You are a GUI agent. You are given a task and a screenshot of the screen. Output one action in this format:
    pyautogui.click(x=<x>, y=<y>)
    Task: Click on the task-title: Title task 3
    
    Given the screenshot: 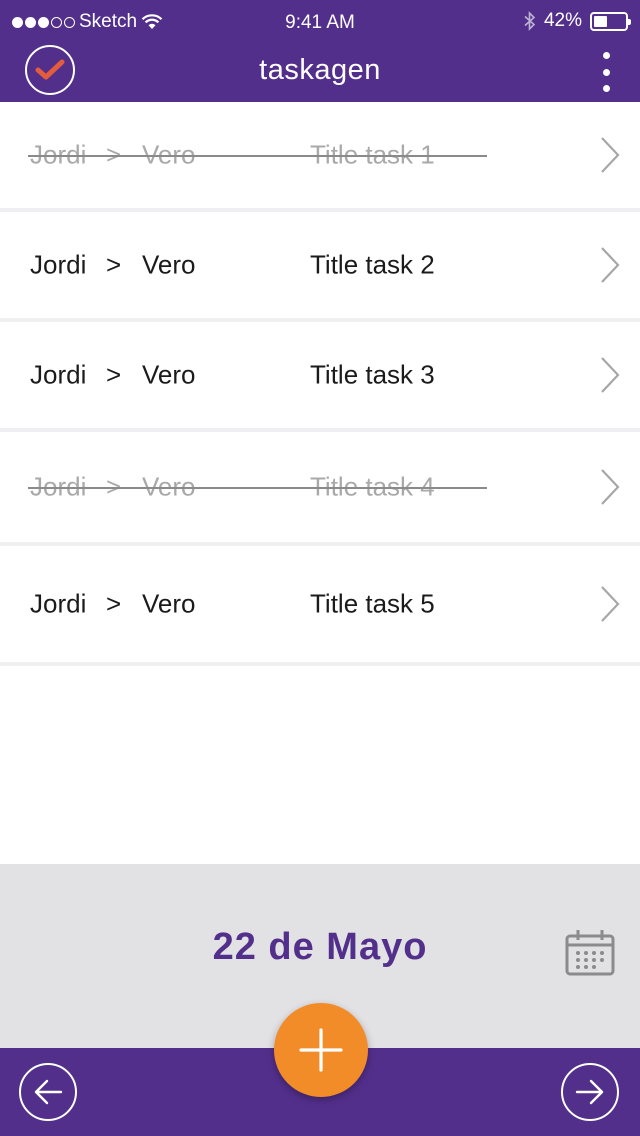 What is the action you would take?
    pyautogui.click(x=372, y=374)
    